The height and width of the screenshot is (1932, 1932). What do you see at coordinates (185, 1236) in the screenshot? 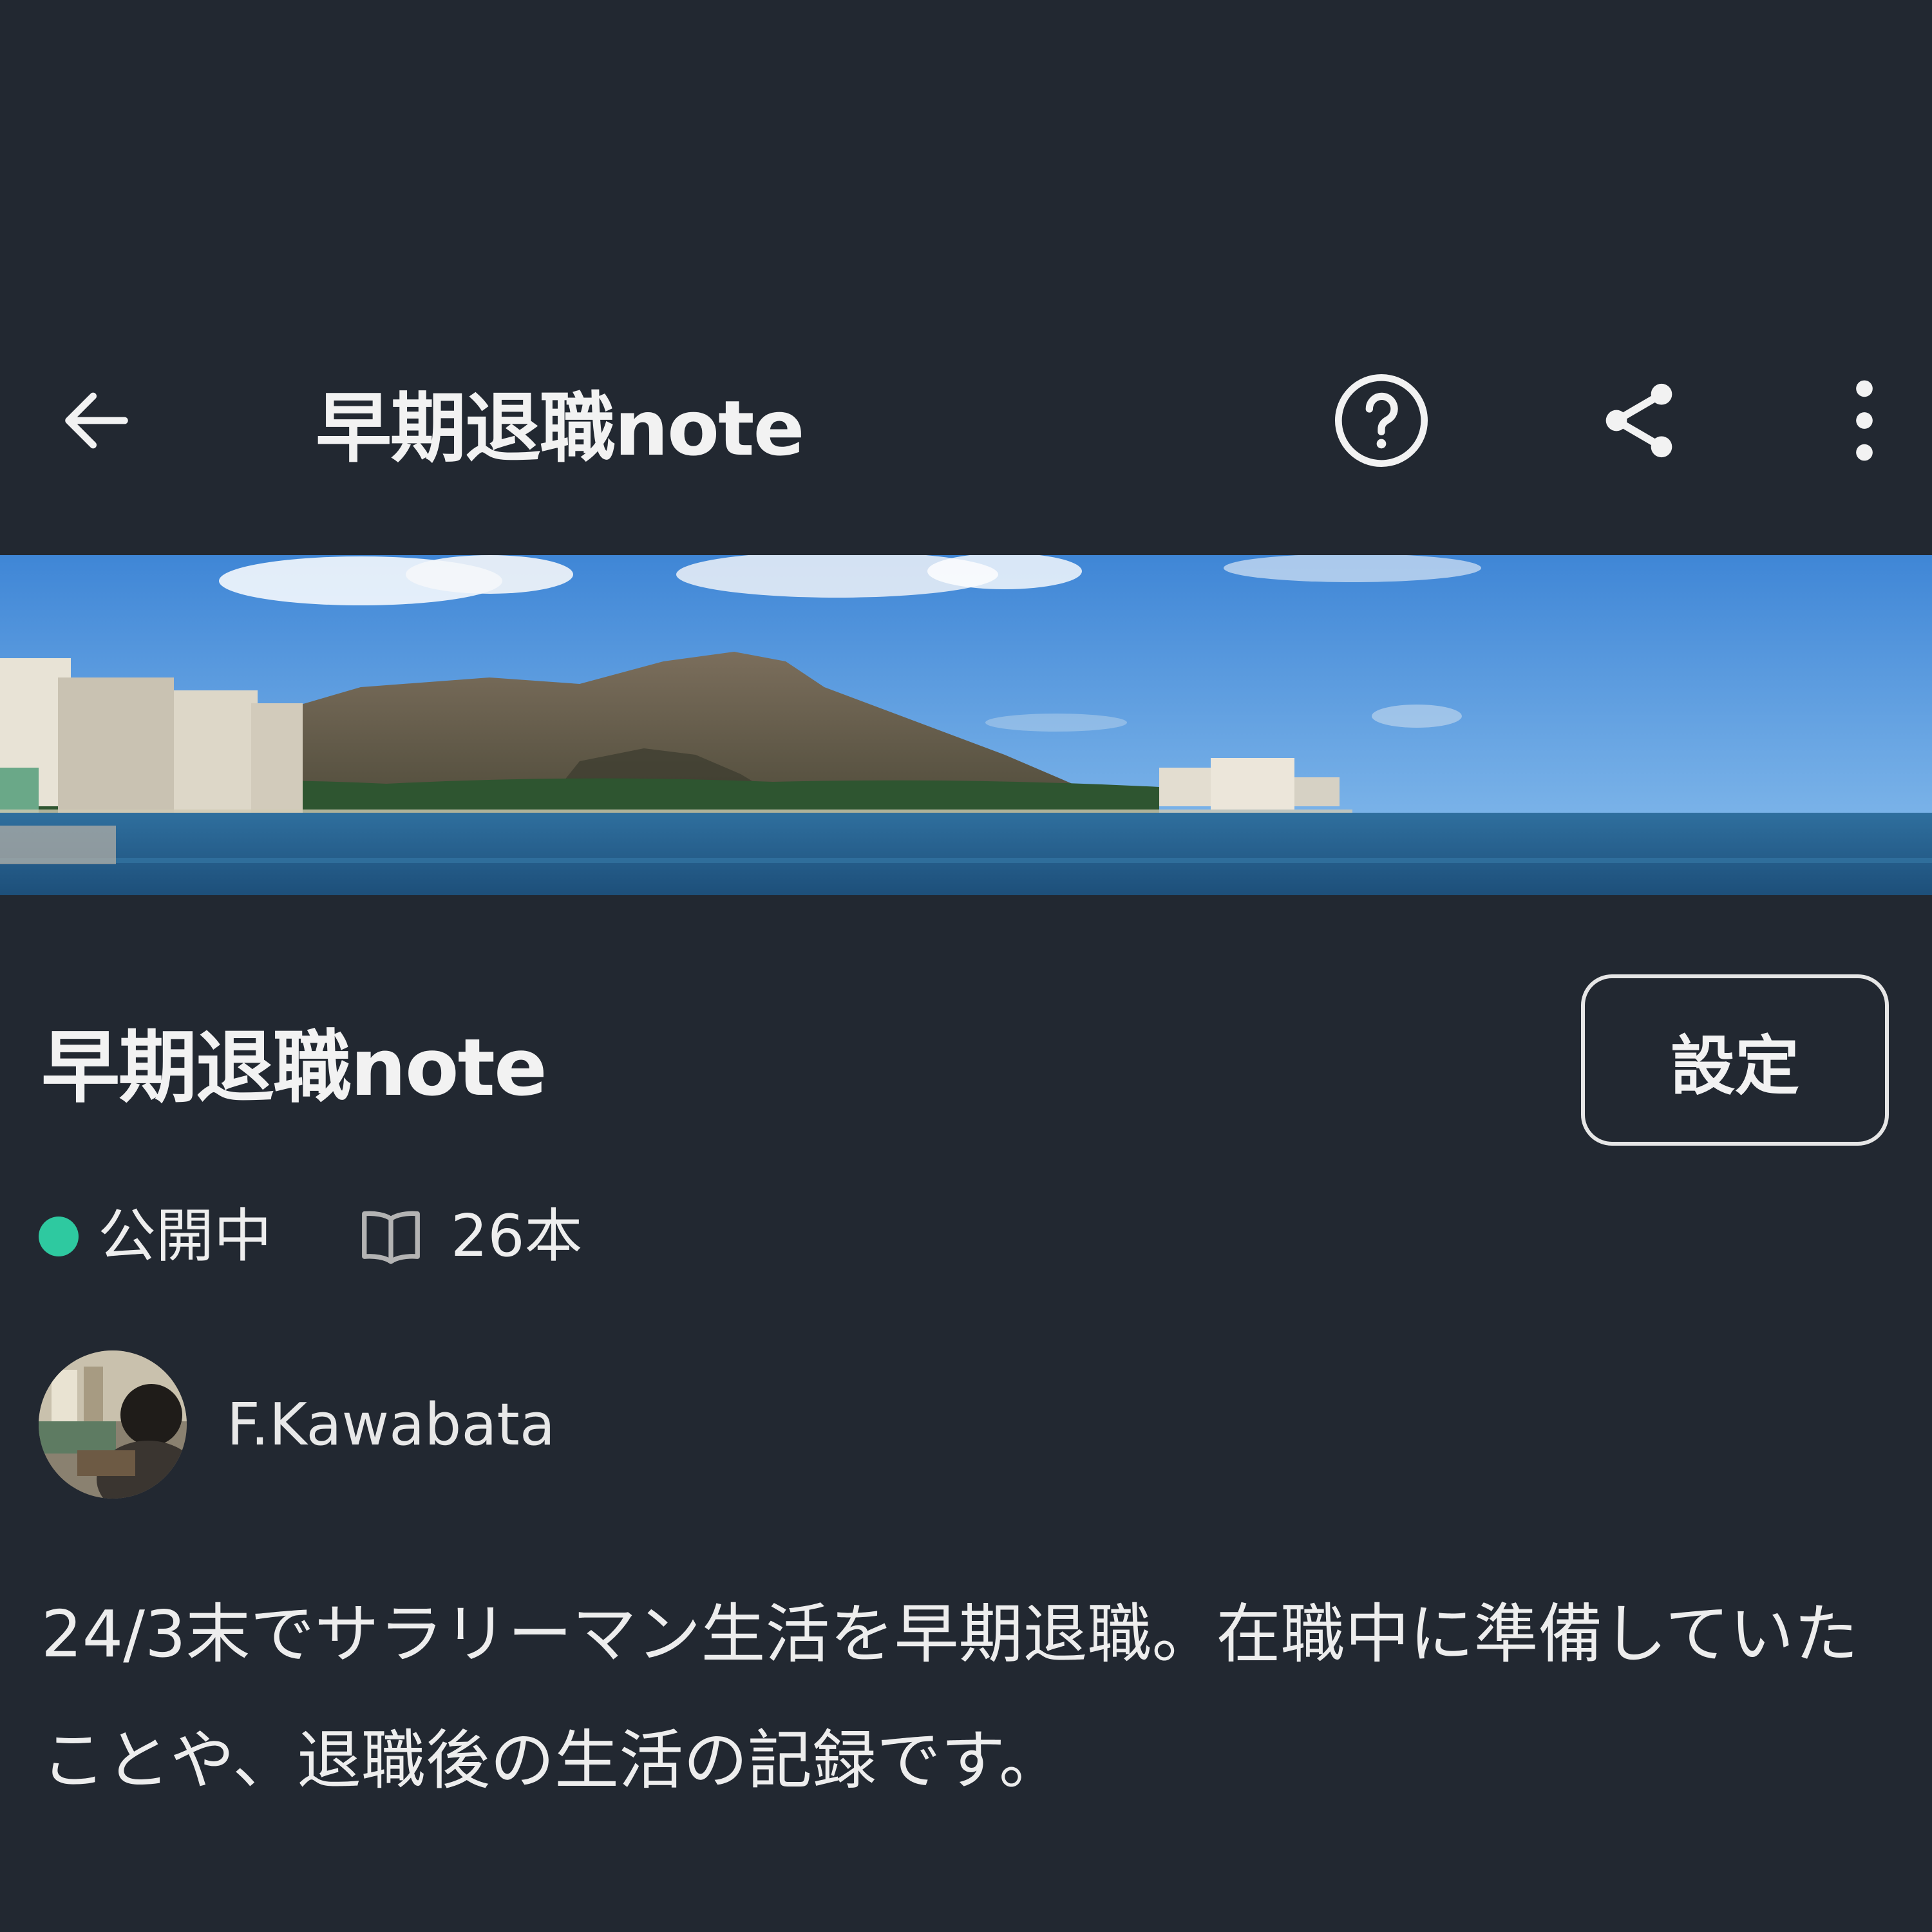
I see `status-label: 公開中` at bounding box center [185, 1236].